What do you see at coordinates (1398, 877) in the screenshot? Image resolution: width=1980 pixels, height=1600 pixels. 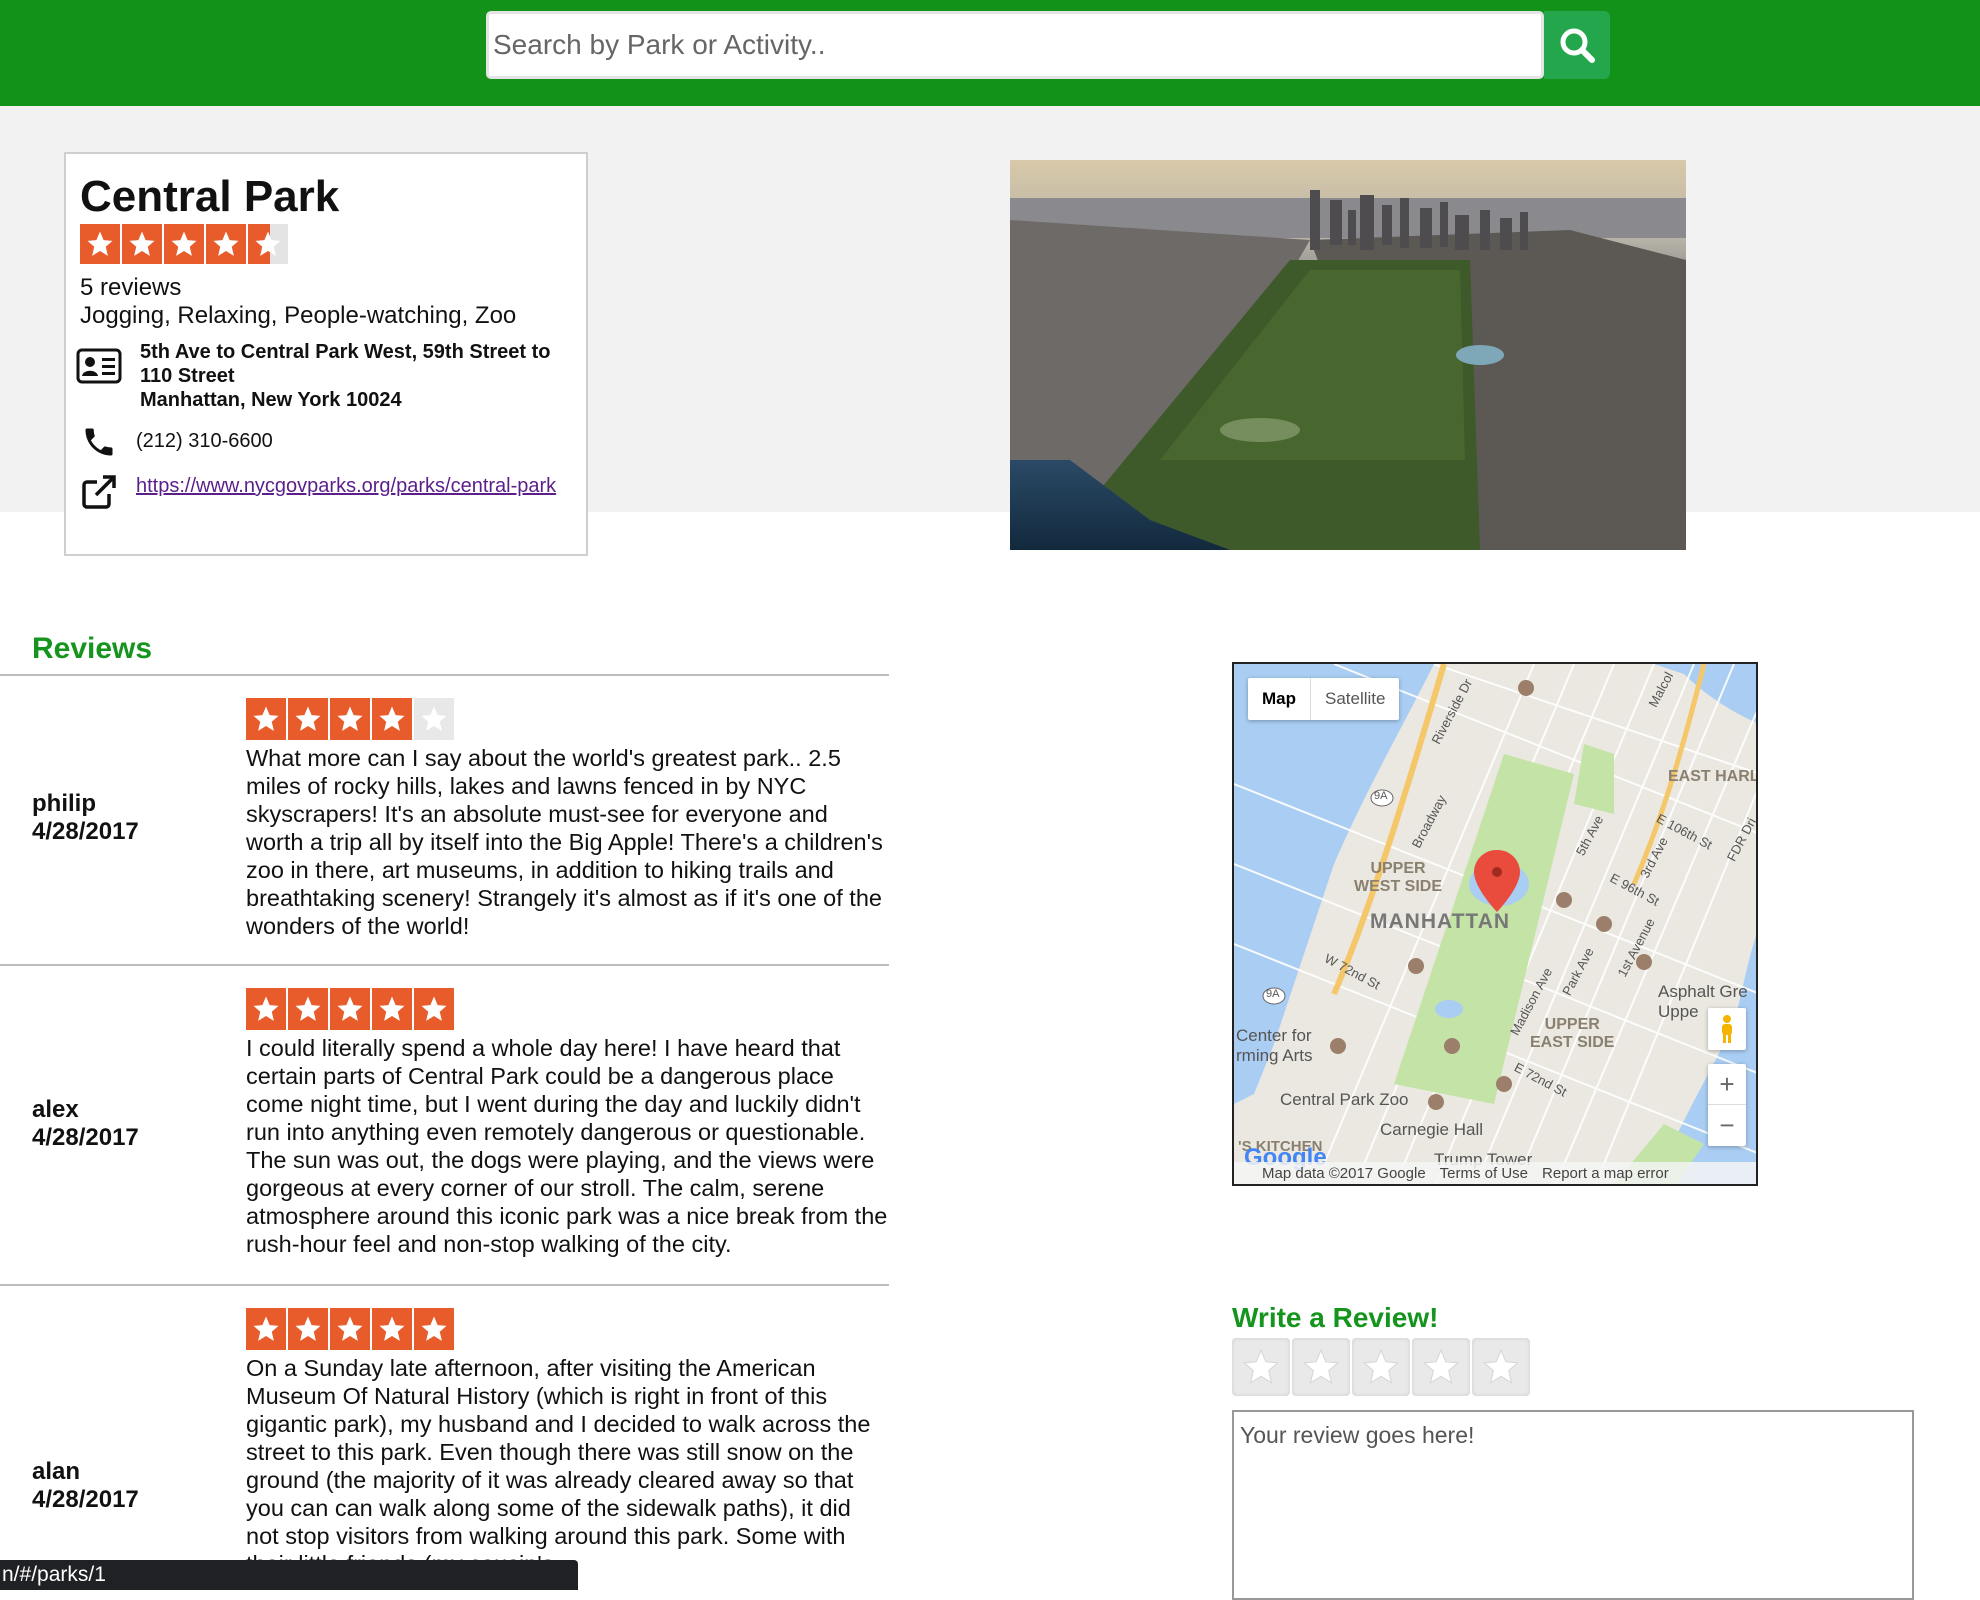 I see `map-label-upper-west: UPPER WEST SIDE` at bounding box center [1398, 877].